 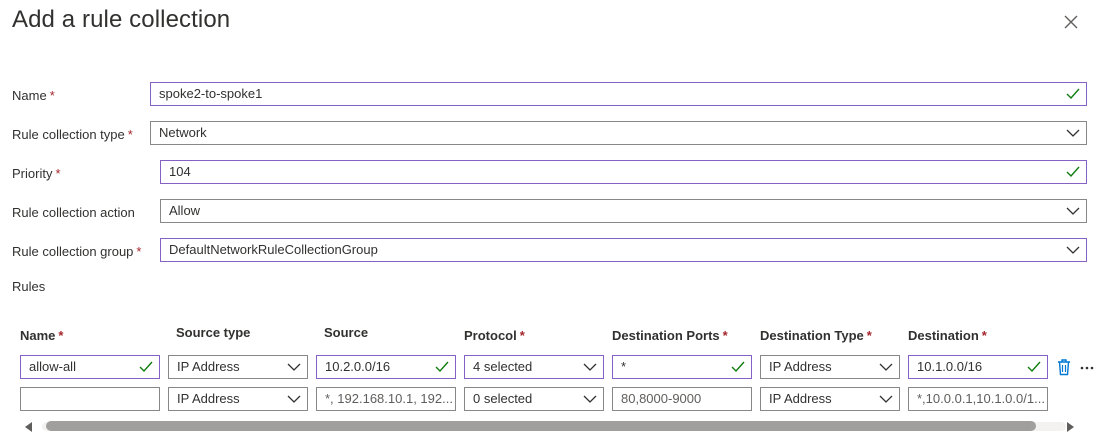 What do you see at coordinates (42, 335) in the screenshot?
I see `column-header-name: Name *` at bounding box center [42, 335].